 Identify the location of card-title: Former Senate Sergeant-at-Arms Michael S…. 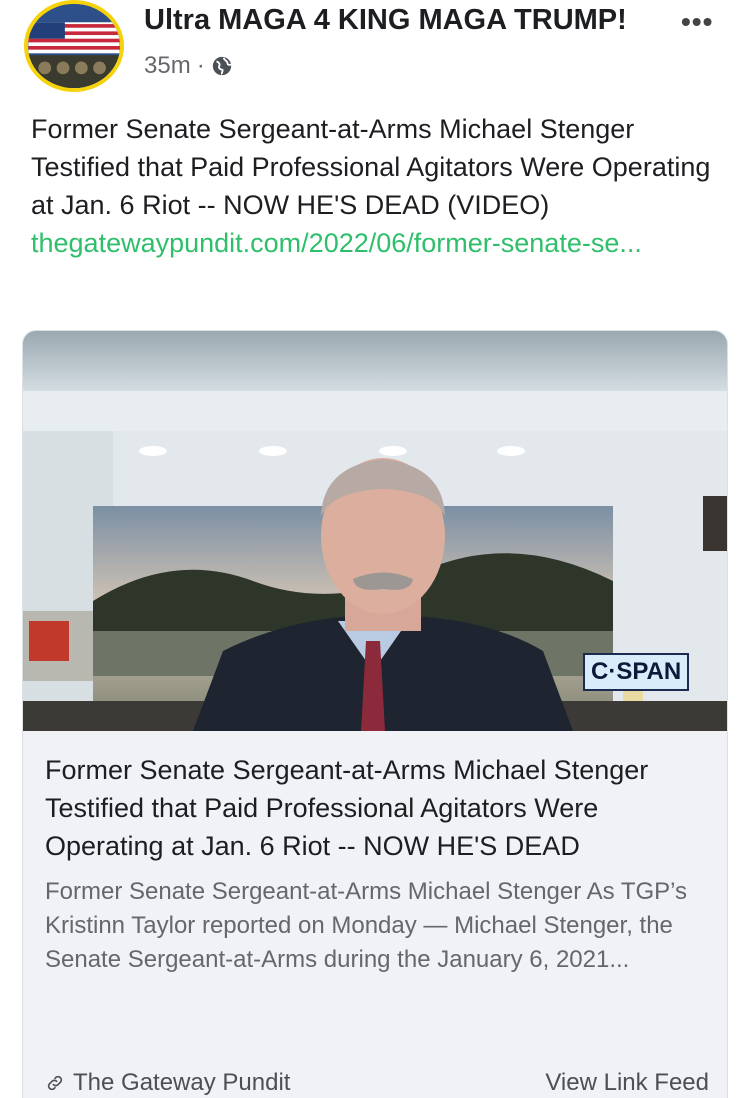
(377, 808).